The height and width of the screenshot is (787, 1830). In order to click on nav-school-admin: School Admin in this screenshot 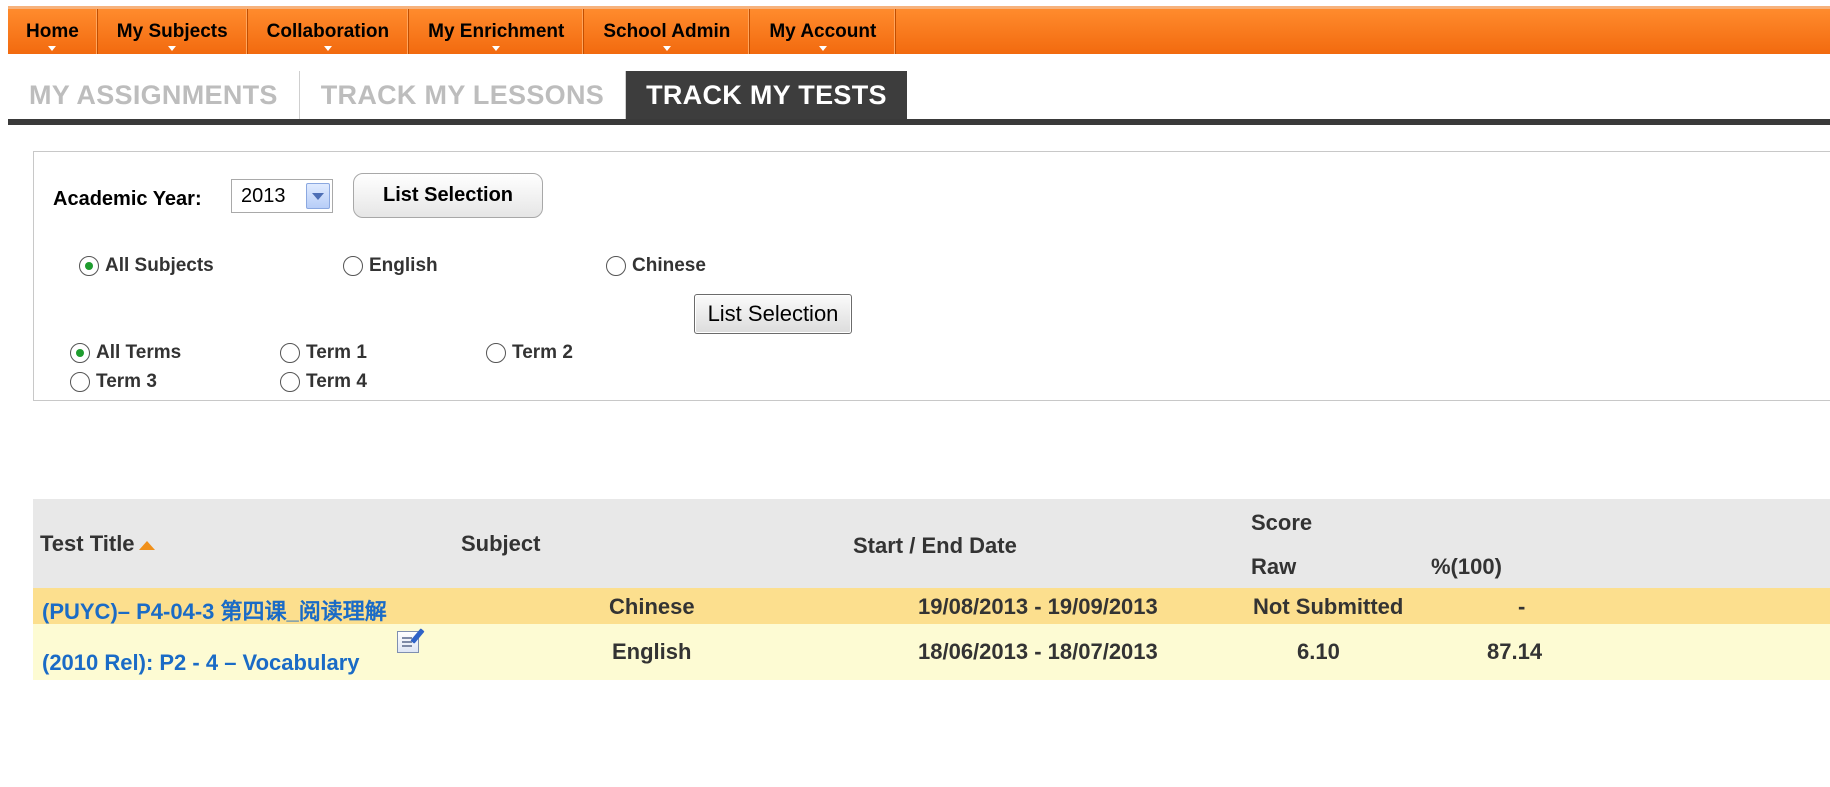, I will do `click(667, 31)`.